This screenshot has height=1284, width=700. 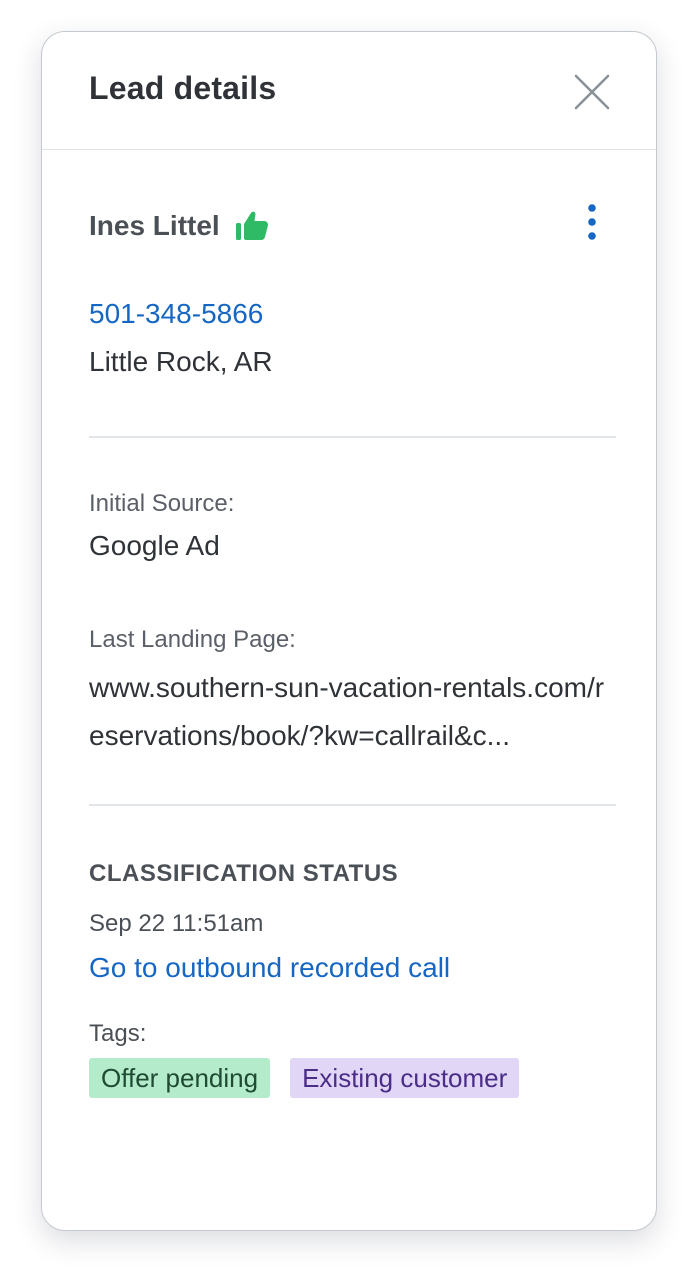 I want to click on more-options-button, so click(x=592, y=222).